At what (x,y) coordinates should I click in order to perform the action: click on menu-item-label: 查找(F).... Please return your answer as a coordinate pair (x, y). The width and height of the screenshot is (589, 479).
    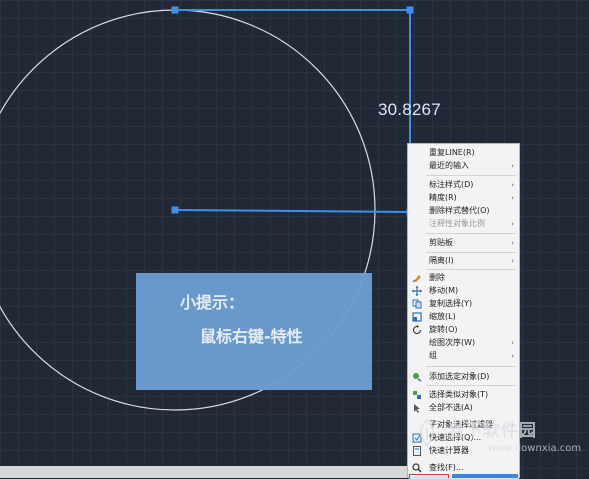
    Looking at the image, I should click on (446, 467).